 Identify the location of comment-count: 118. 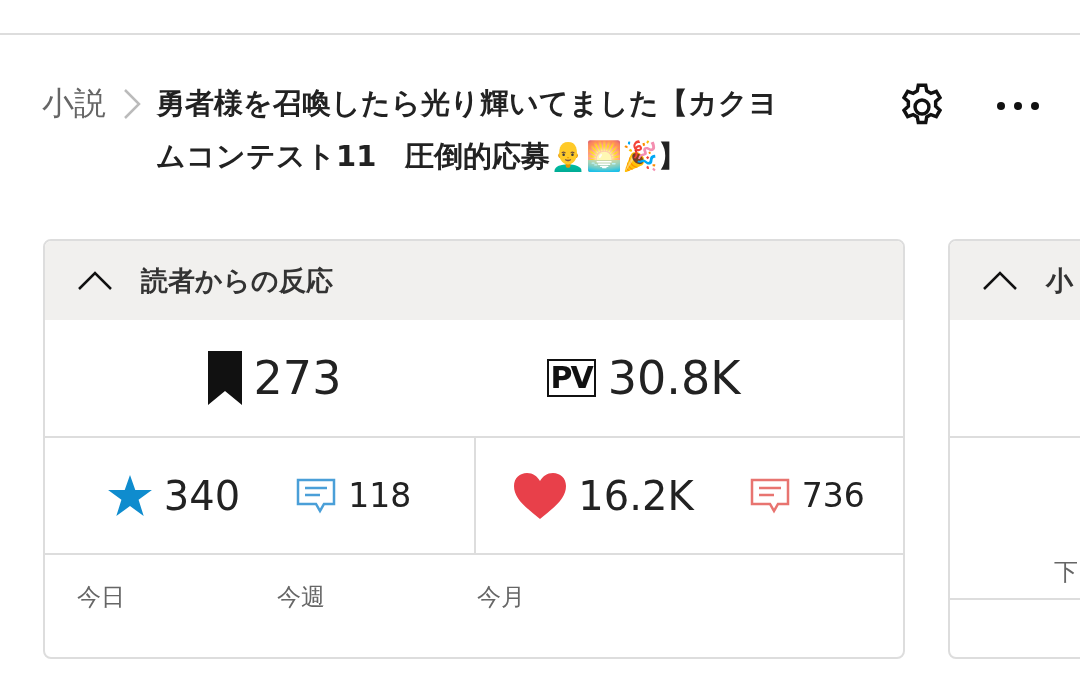
(380, 495).